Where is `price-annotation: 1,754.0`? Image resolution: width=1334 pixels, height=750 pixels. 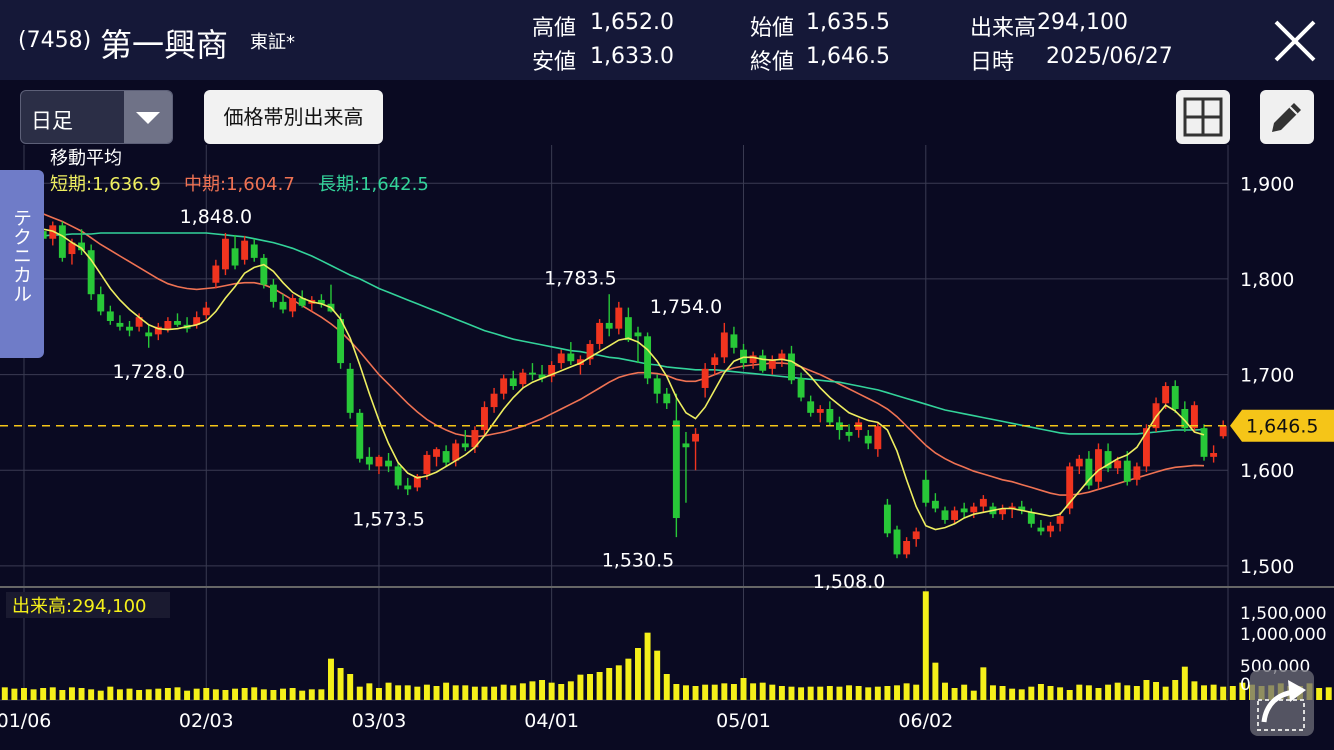 price-annotation: 1,754.0 is located at coordinates (686, 307).